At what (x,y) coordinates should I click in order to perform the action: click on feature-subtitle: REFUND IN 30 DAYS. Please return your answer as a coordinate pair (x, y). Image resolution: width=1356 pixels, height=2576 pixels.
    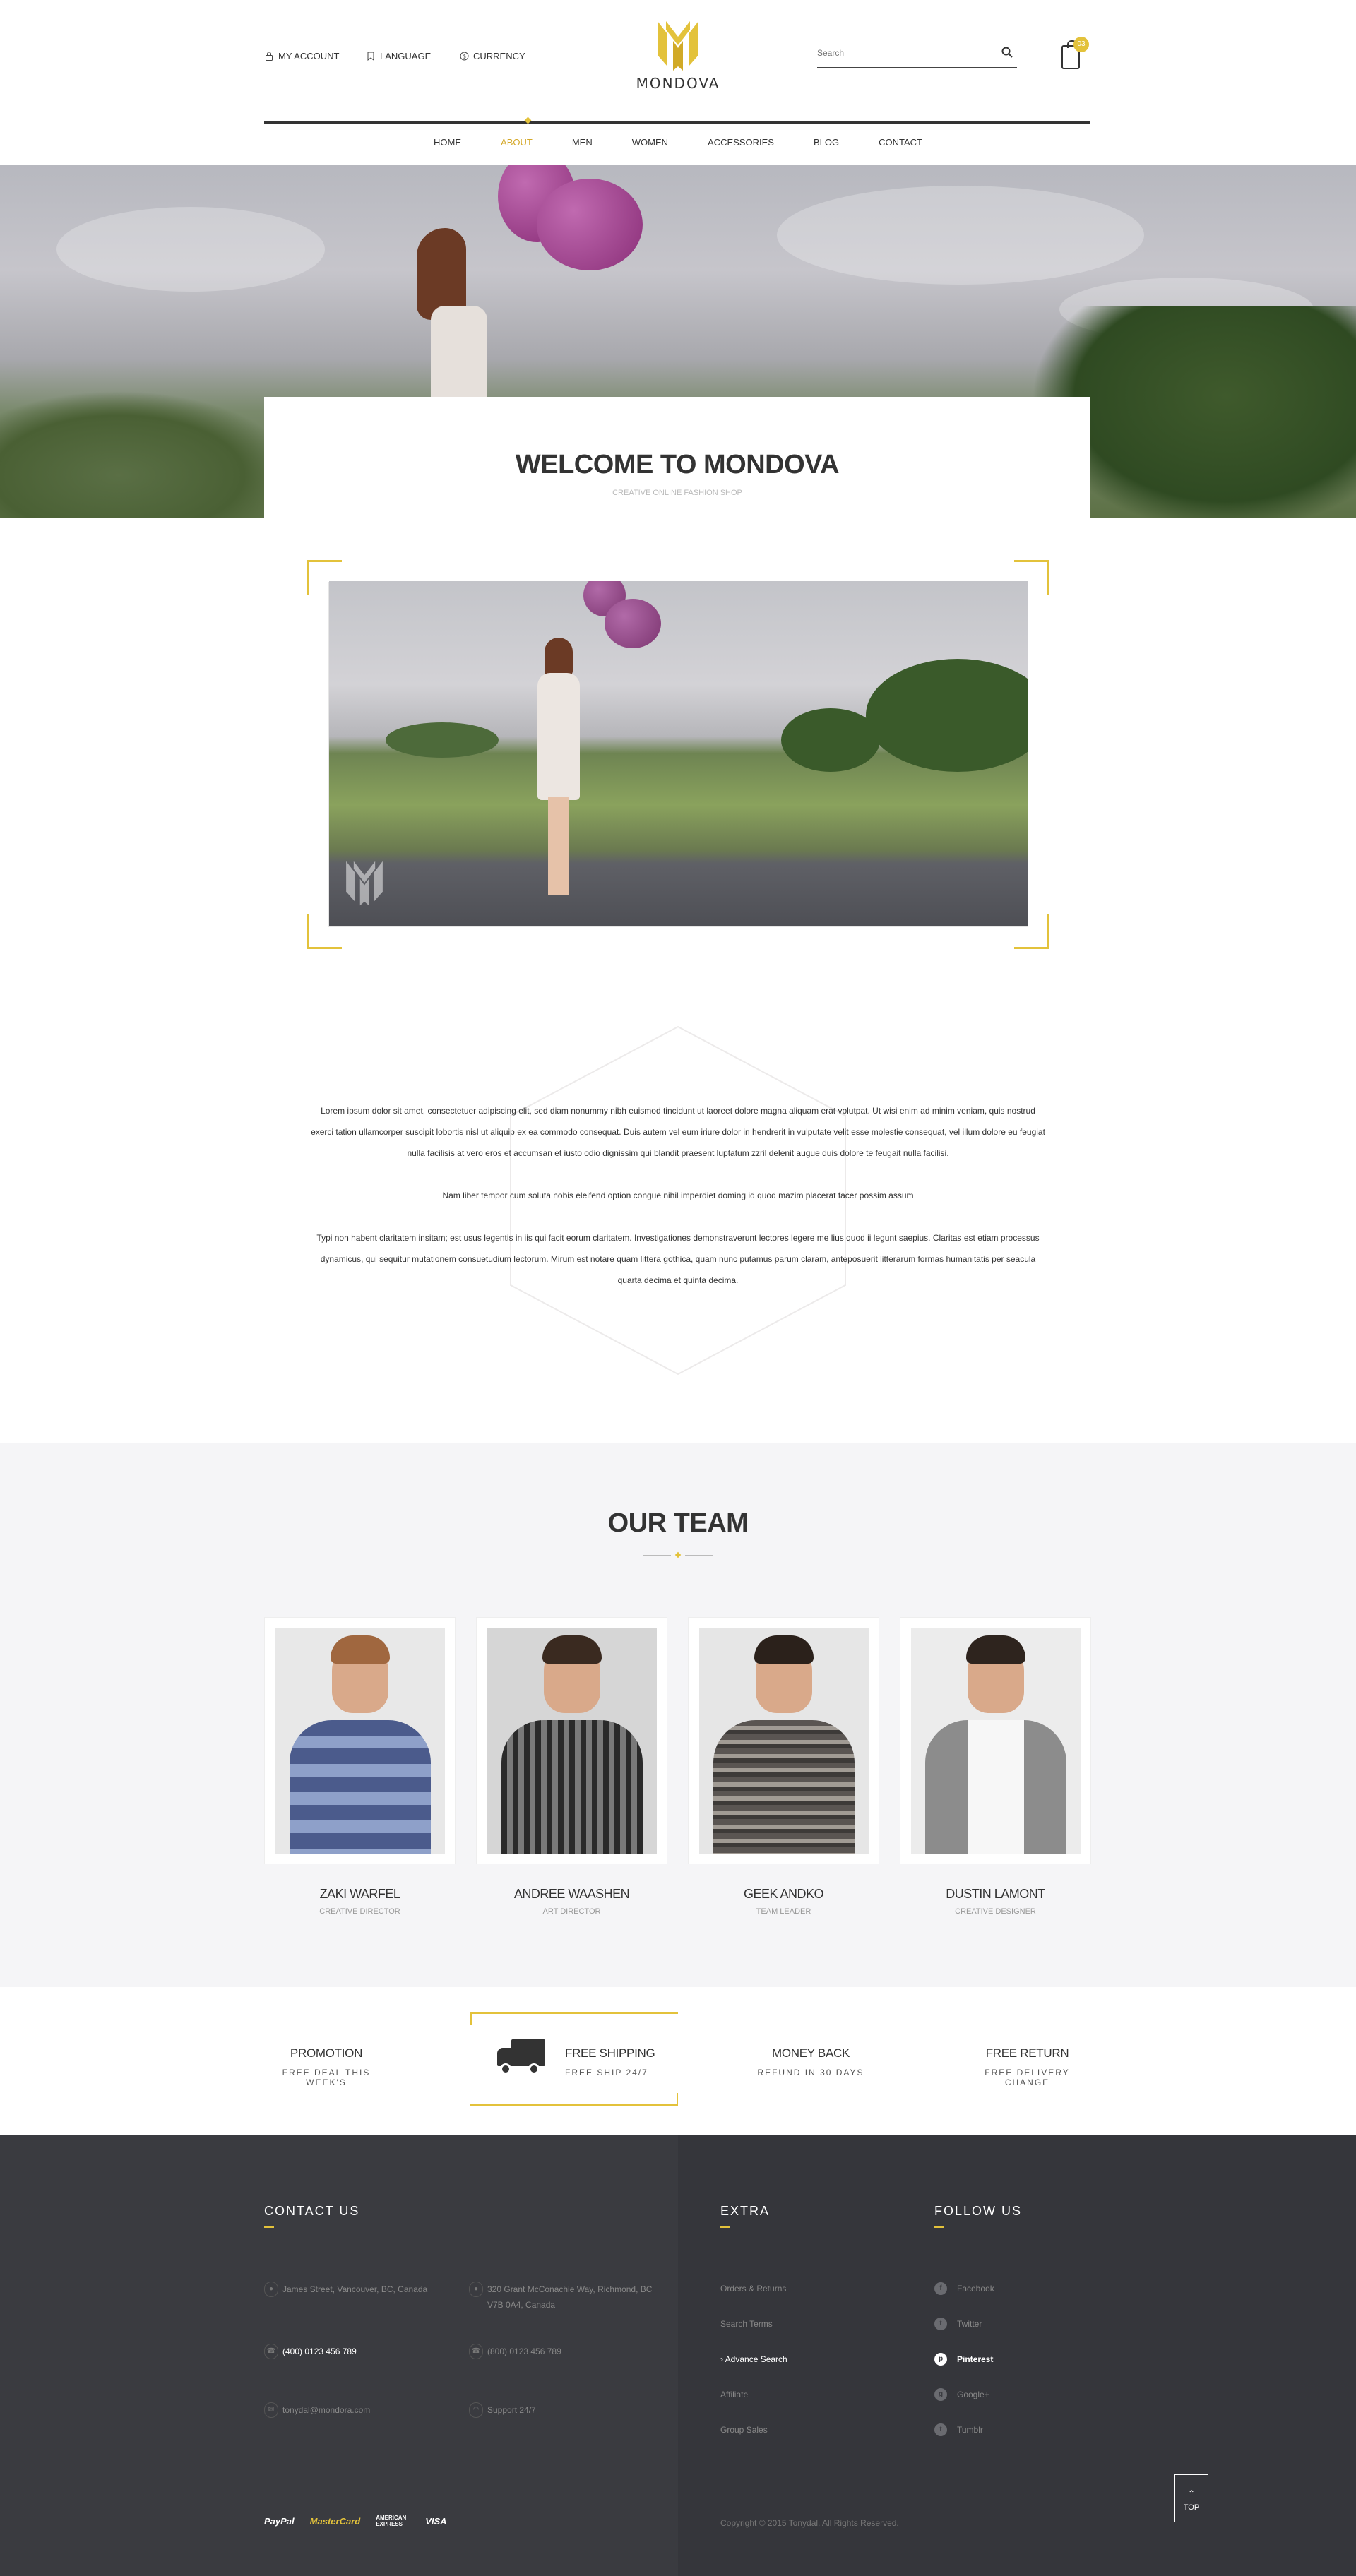
    Looking at the image, I should click on (810, 2072).